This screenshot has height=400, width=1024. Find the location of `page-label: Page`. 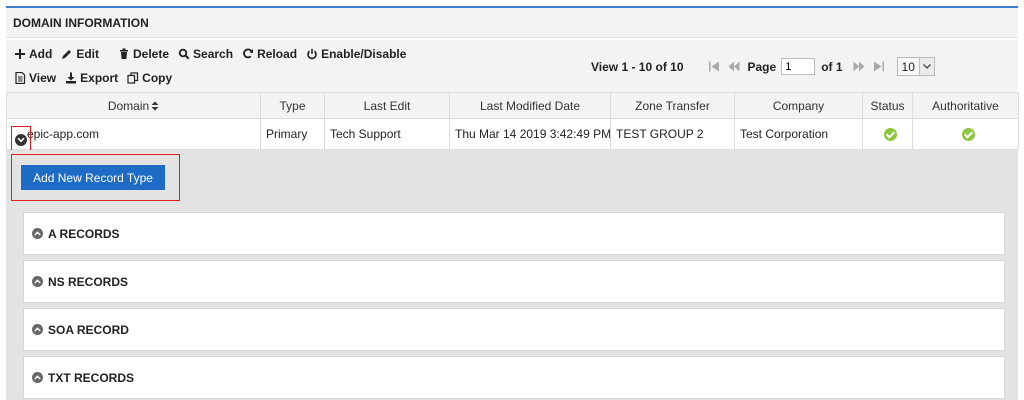

page-label: Page is located at coordinates (762, 66).